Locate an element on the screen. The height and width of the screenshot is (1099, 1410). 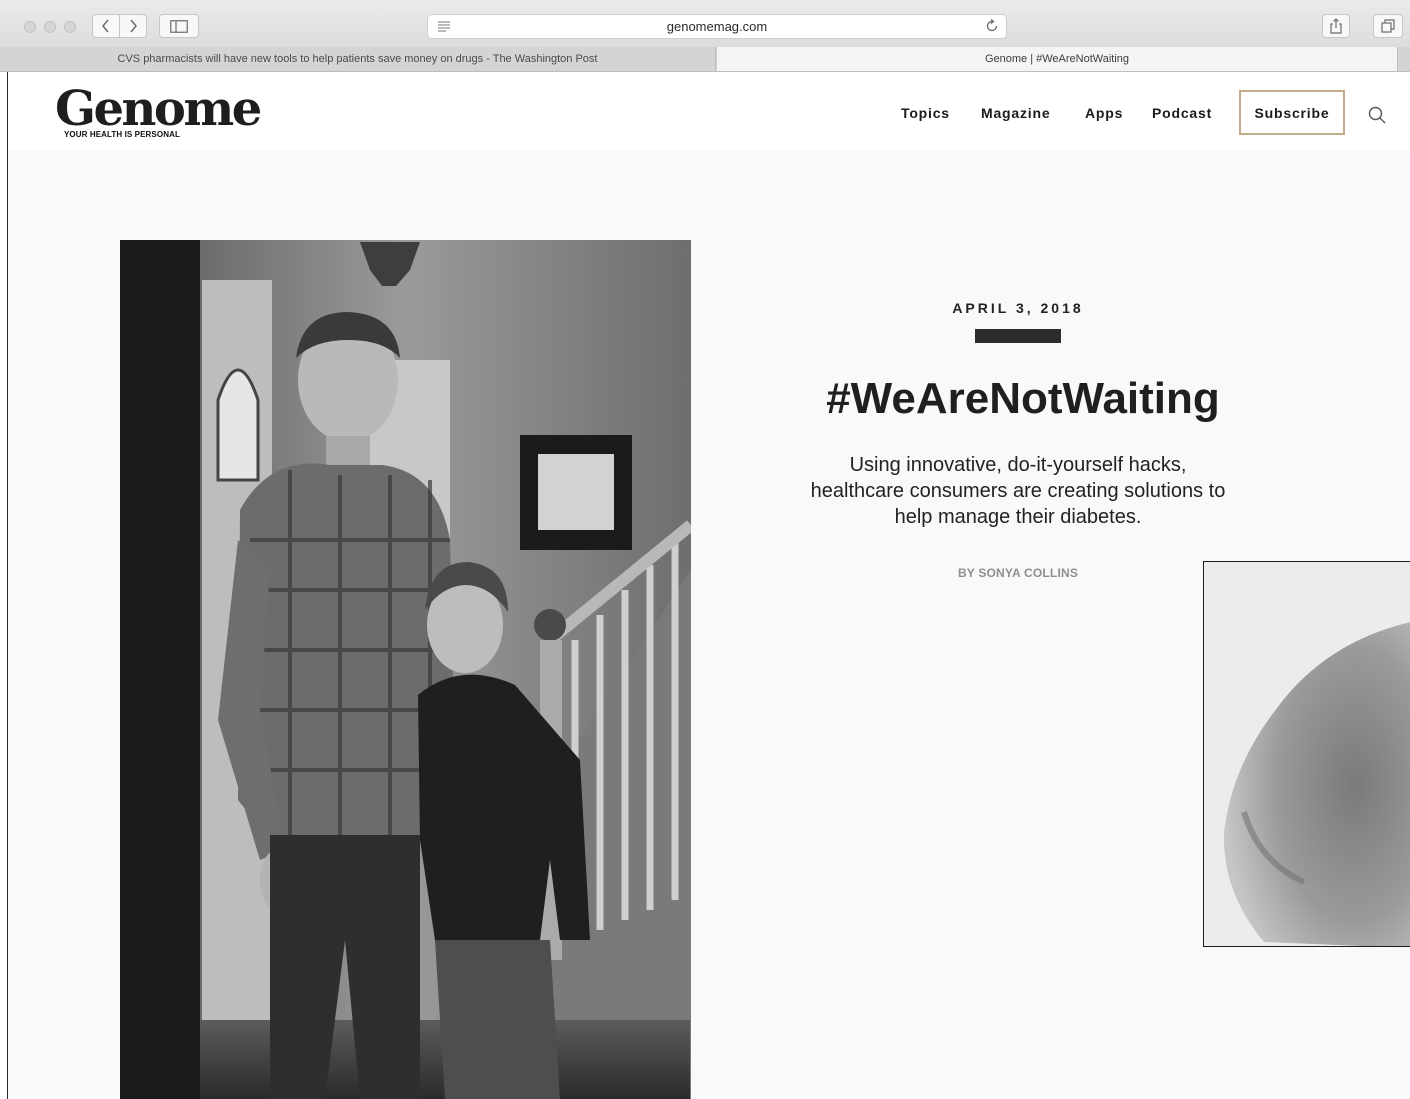
share-button is located at coordinates (1336, 26).